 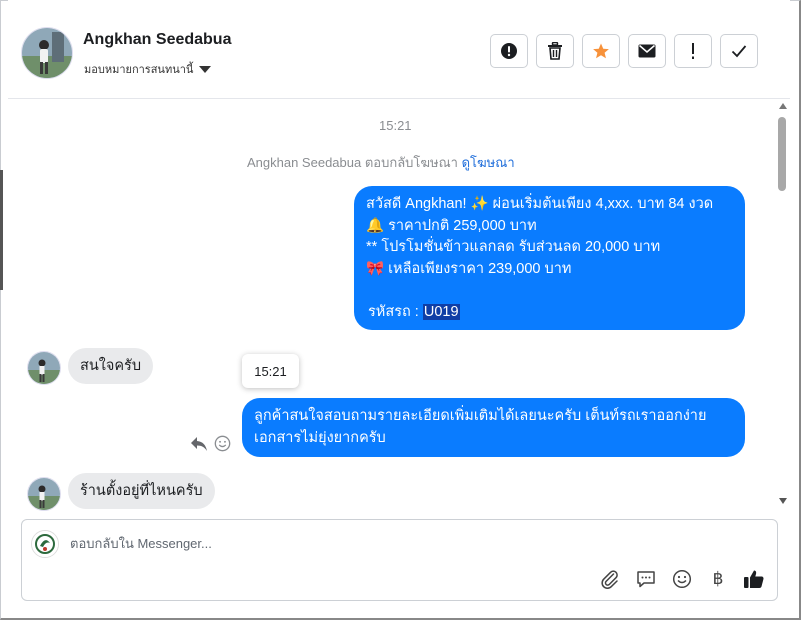 I want to click on ad-reply-text: Angkhan Seedabua ตอบกลับโฆษณา, so click(x=352, y=162).